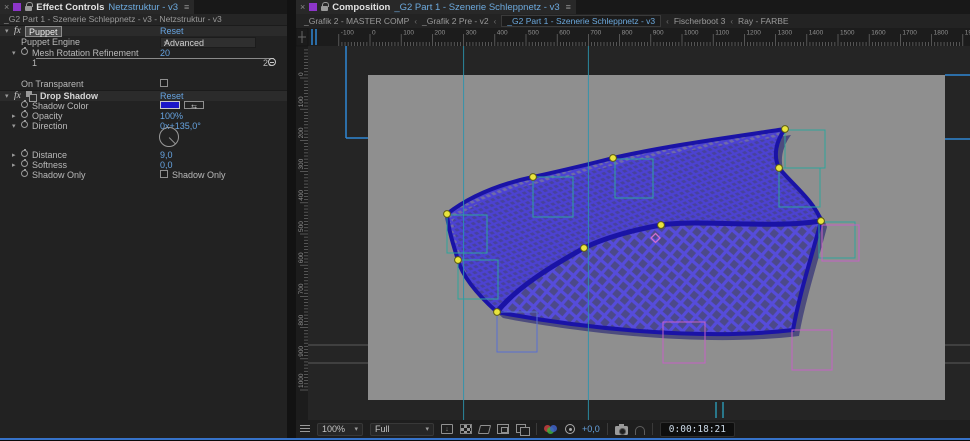  What do you see at coordinates (172, 31) in the screenshot?
I see `puppet-reset-link: Reset` at bounding box center [172, 31].